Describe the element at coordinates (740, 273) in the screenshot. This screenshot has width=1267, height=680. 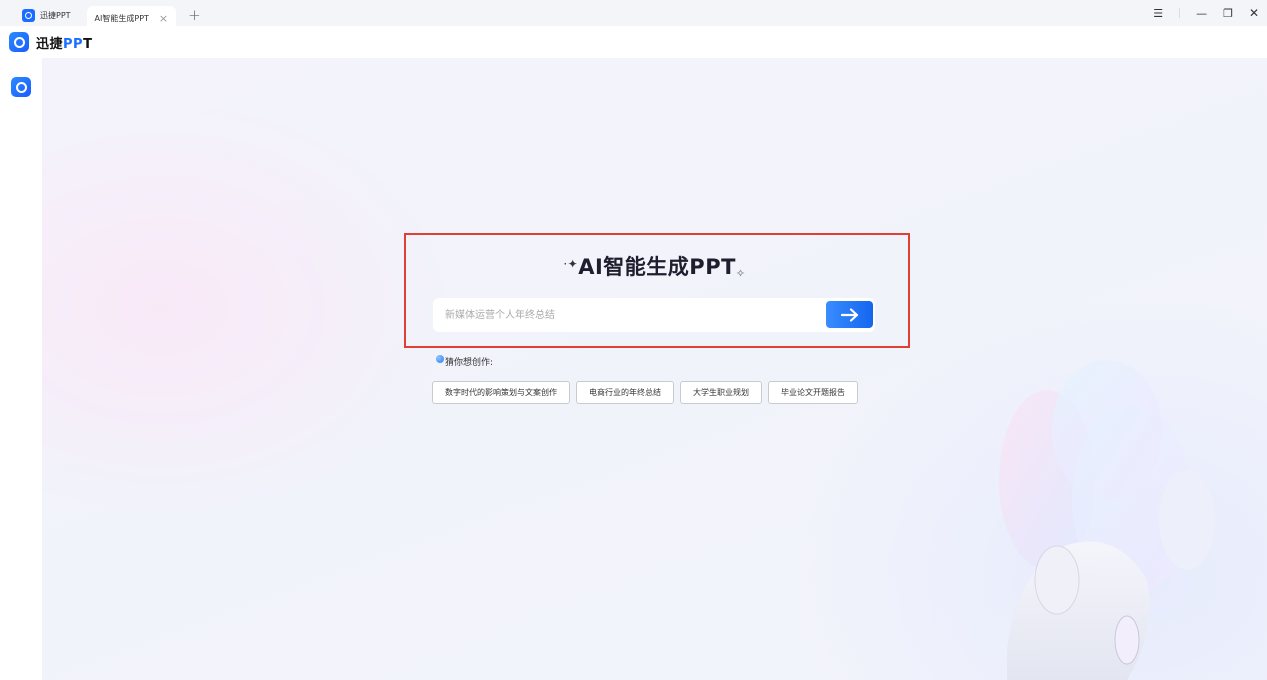
I see `sparkle-icon: ✧` at that location.